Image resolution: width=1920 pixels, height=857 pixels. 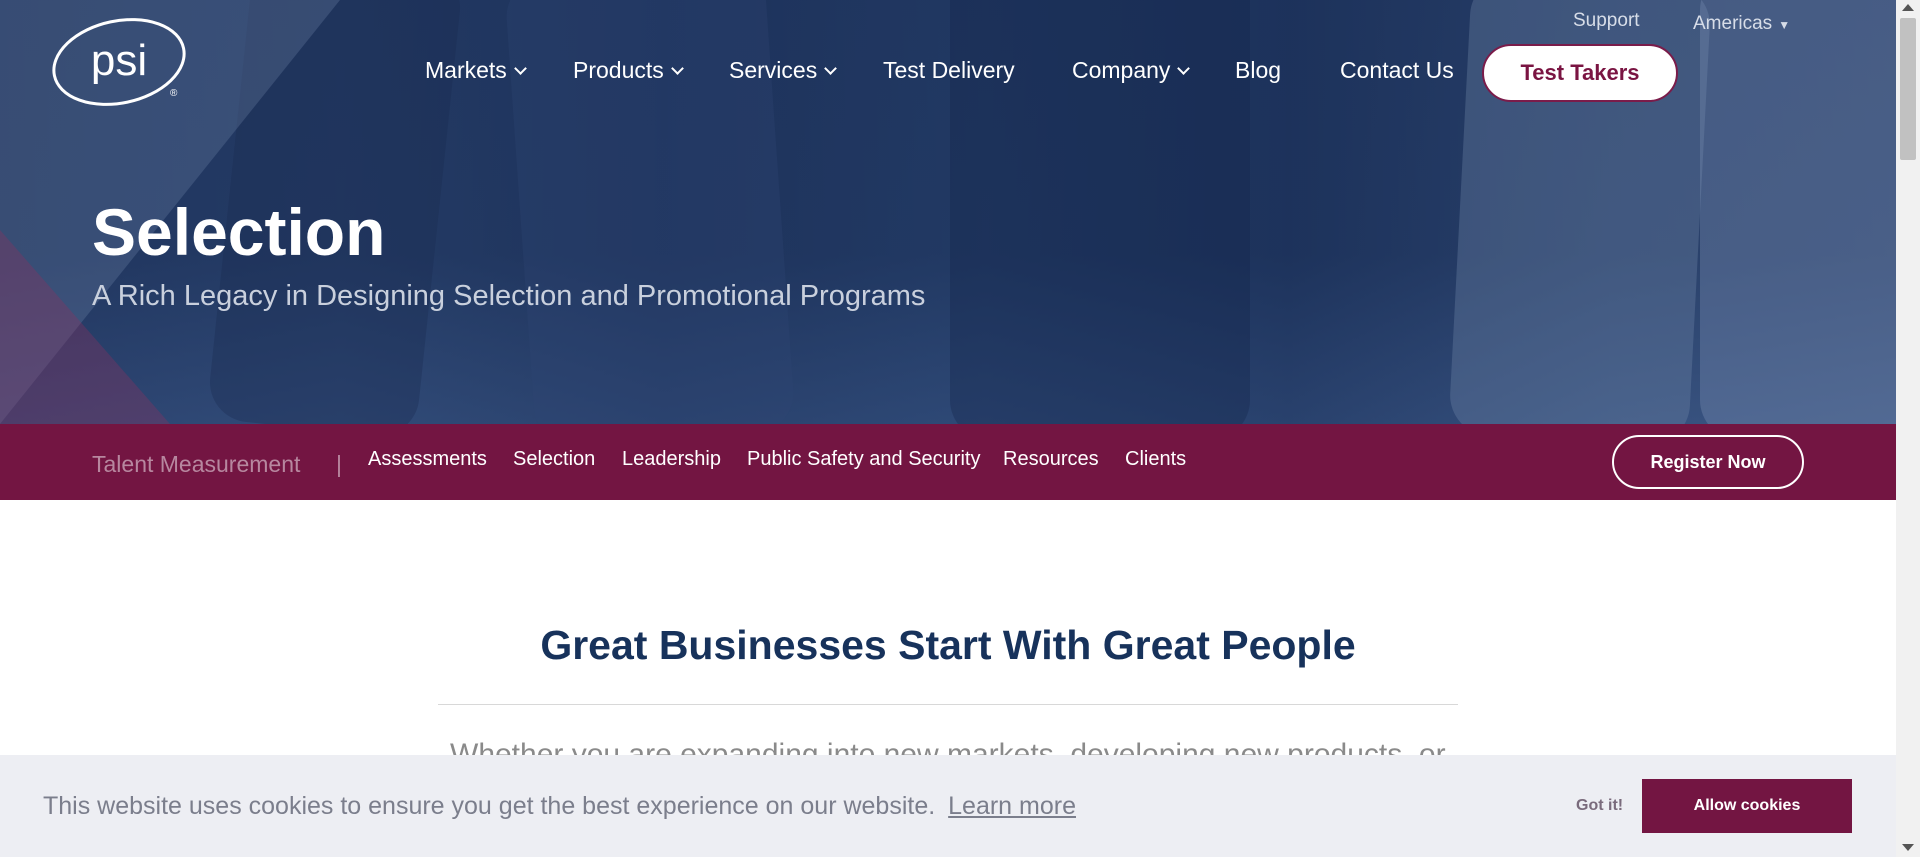 I want to click on page-scrollbar, so click(x=1908, y=428).